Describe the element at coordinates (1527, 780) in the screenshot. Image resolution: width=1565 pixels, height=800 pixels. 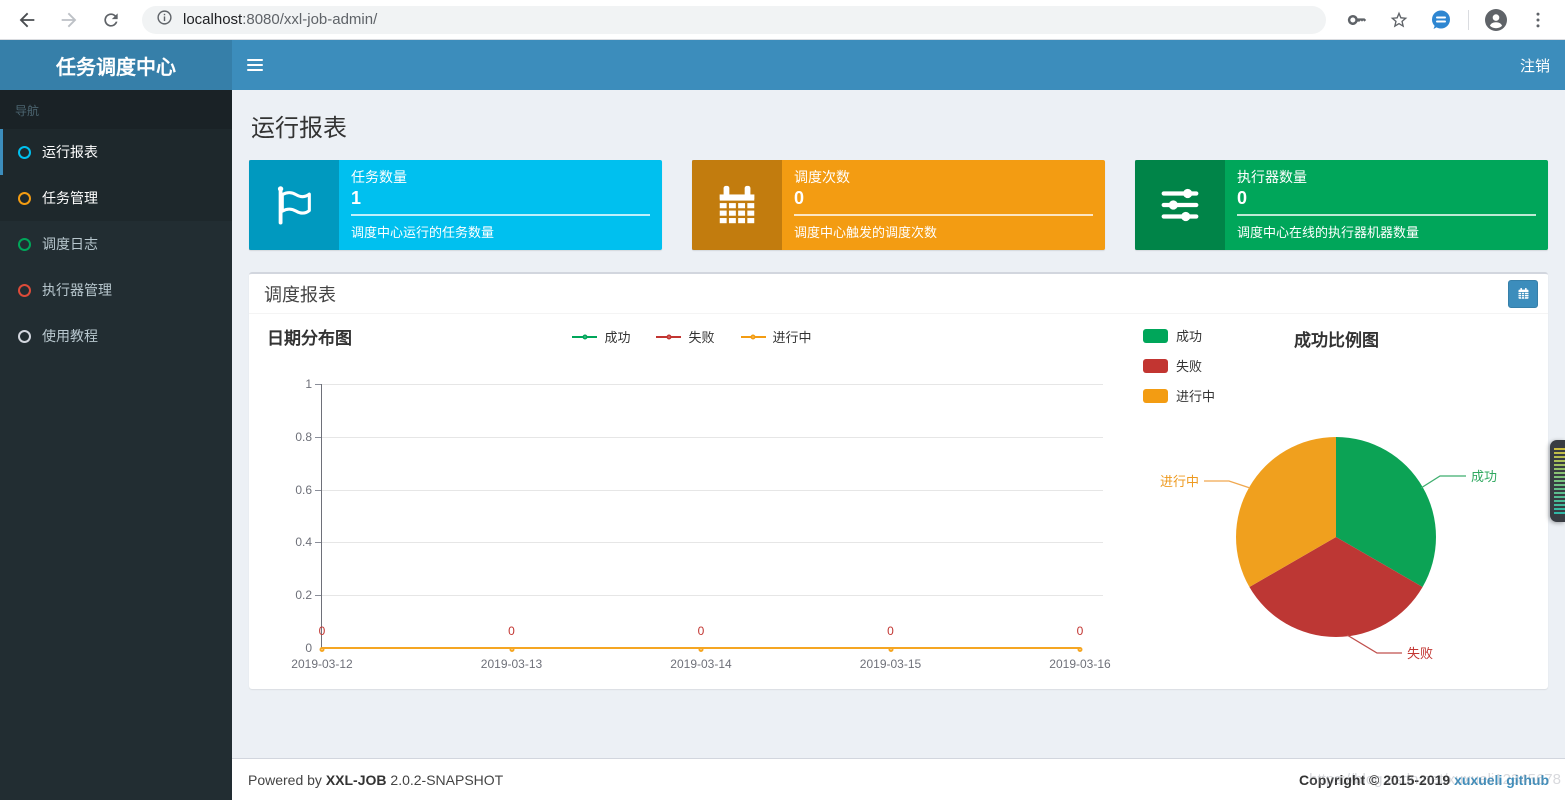
I see `github-link: github` at that location.